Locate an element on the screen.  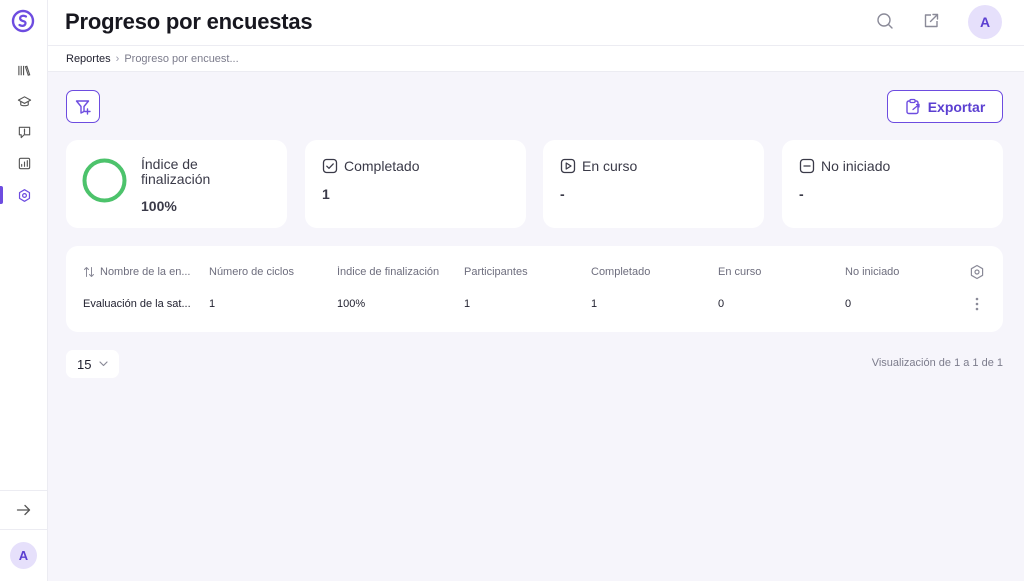
in-progress-card: En curso - is located at coordinates (653, 184).